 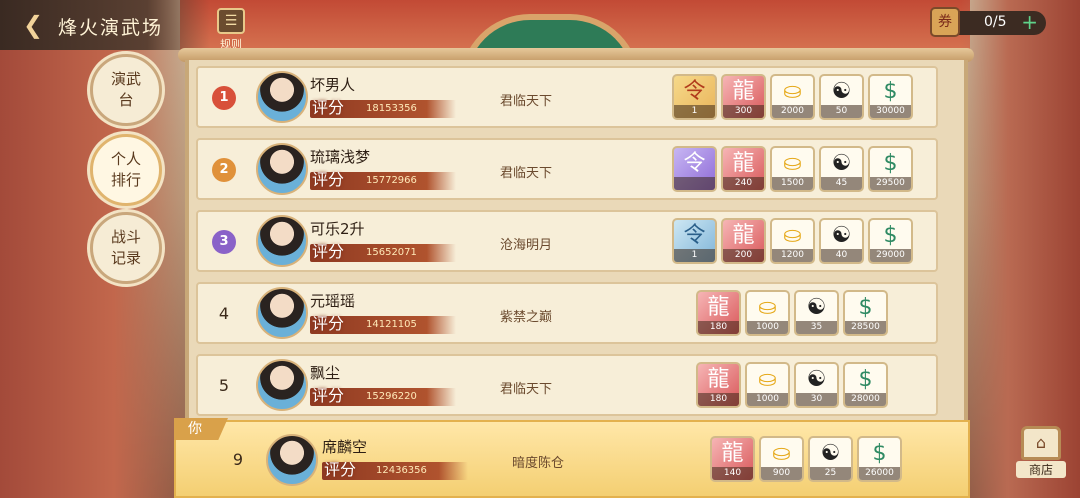 What do you see at coordinates (333, 301) in the screenshot?
I see `player-name: 元瑶瑶` at bounding box center [333, 301].